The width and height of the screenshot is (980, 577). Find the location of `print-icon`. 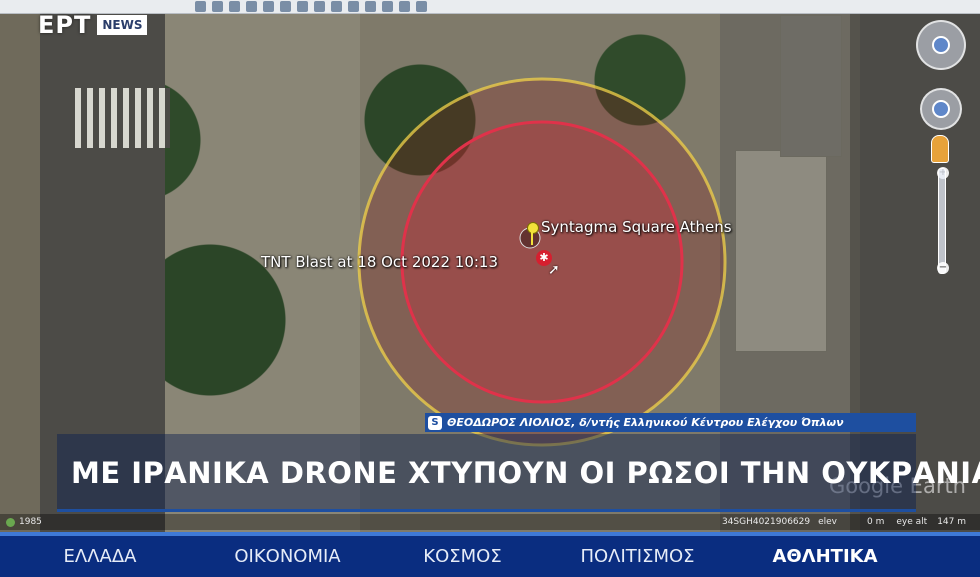

print-icon is located at coordinates (387, 6).